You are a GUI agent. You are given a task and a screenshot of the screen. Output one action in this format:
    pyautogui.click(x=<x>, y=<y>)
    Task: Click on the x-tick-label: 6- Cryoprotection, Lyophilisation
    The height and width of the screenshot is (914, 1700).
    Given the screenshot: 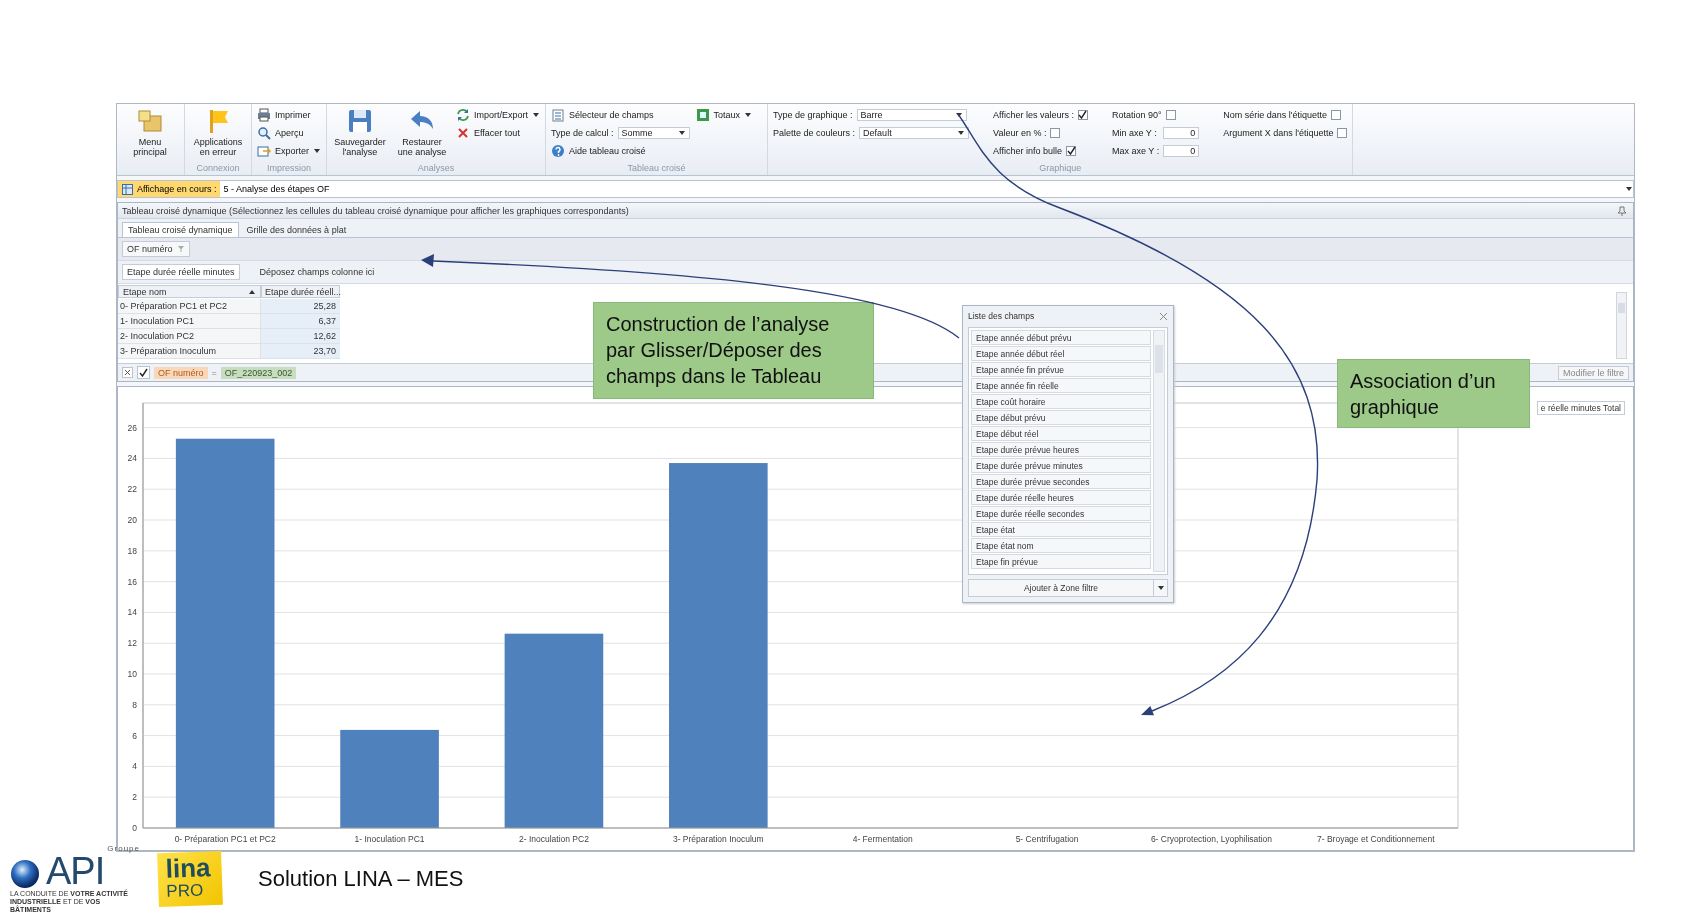 What is the action you would take?
    pyautogui.click(x=1211, y=839)
    